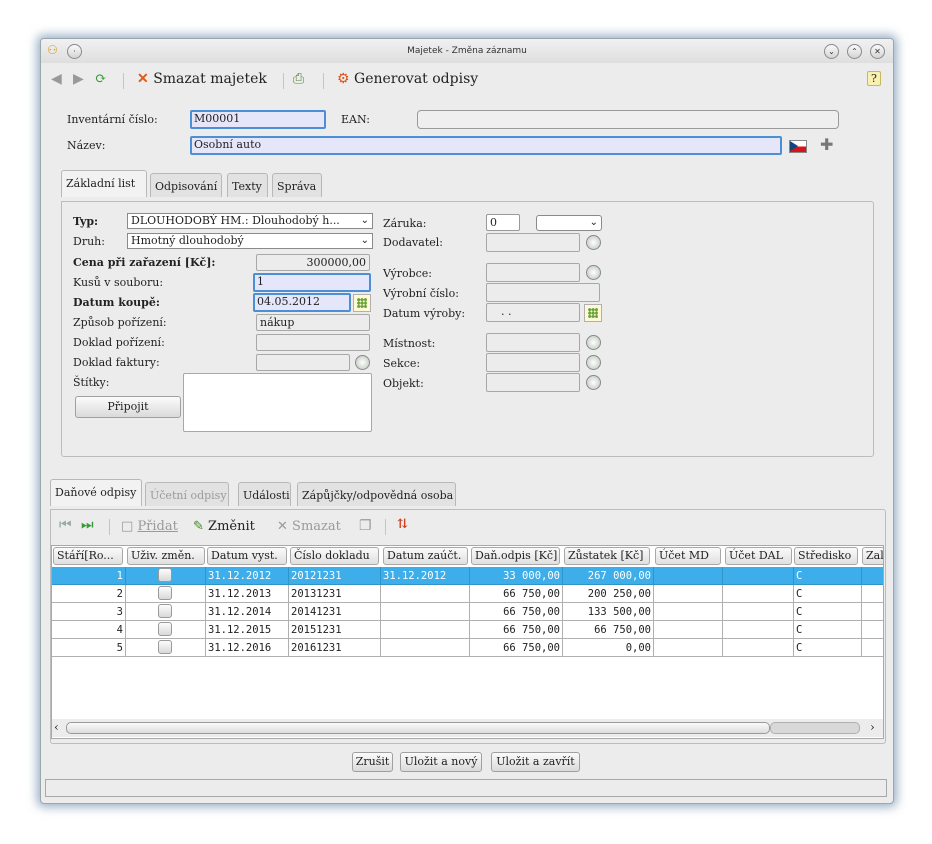 This screenshot has width=932, height=844. I want to click on tab-admin: Správa, so click(297, 185).